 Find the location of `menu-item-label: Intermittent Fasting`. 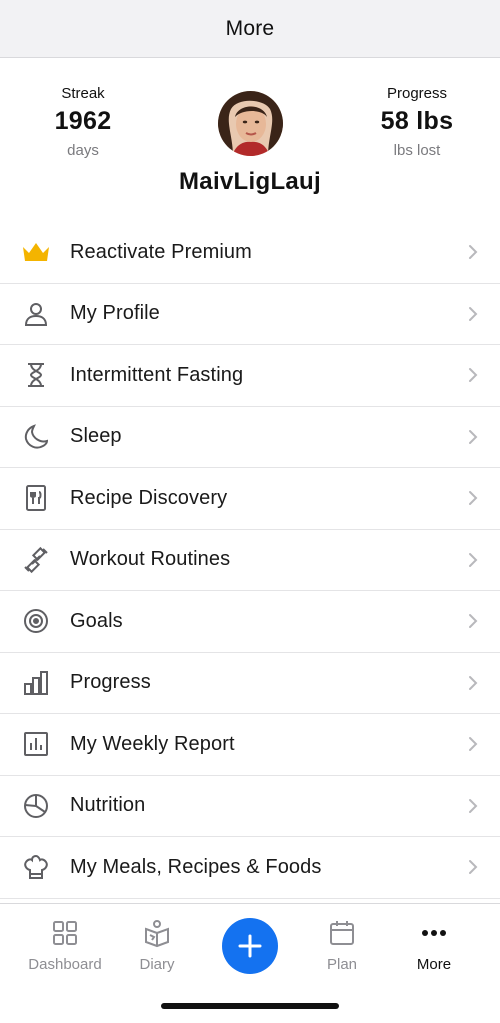

menu-item-label: Intermittent Fasting is located at coordinates (157, 374).